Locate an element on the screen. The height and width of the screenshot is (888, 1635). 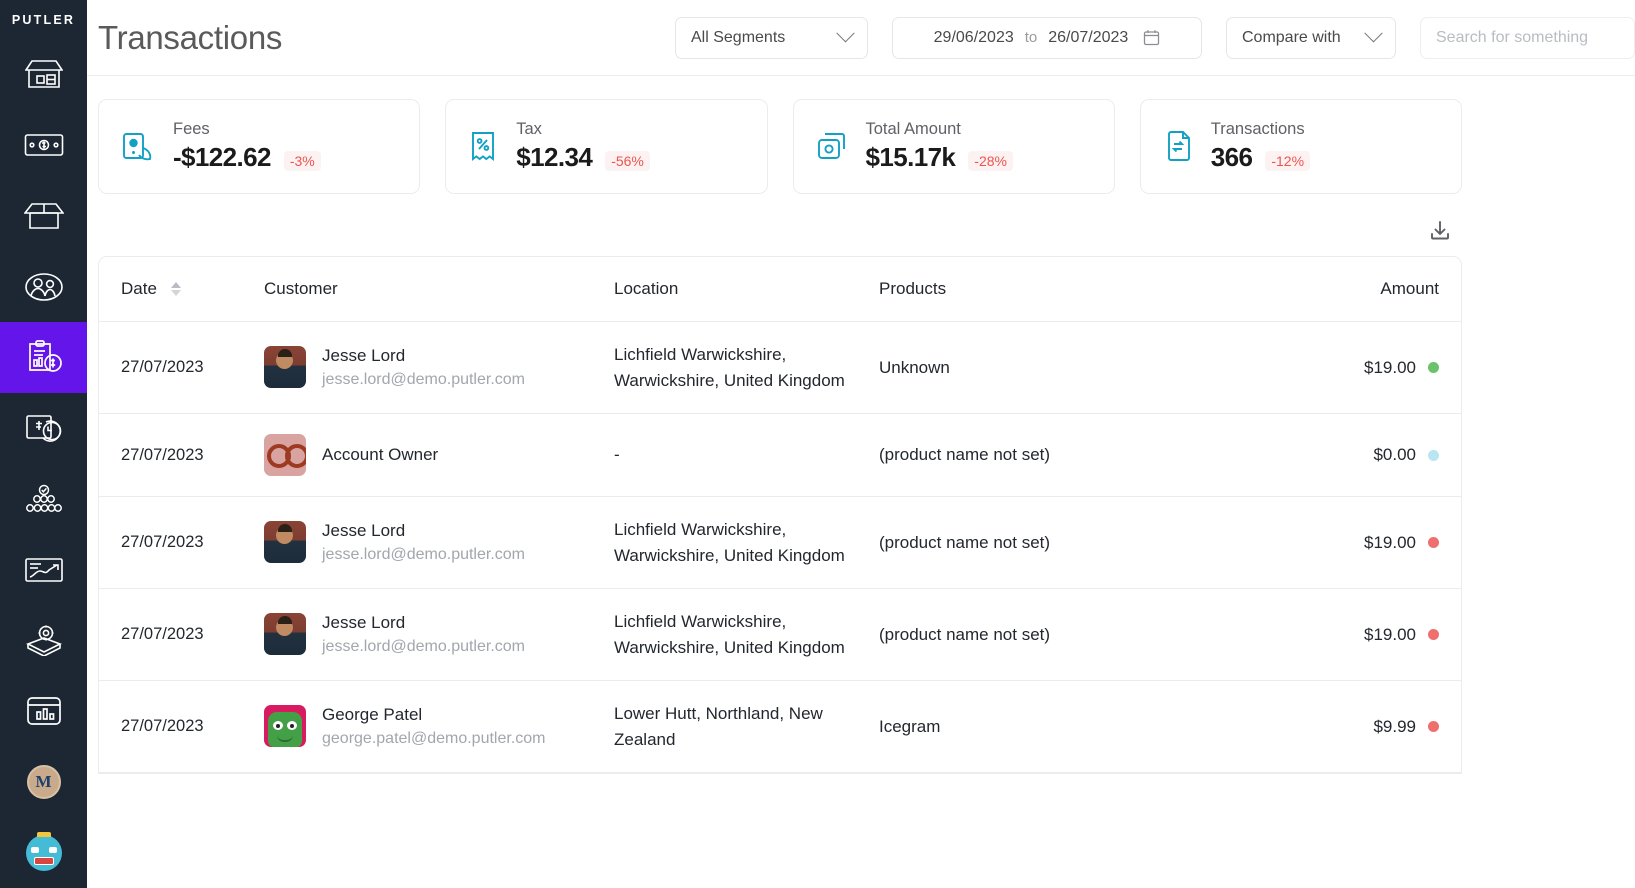
sidebar-item-products is located at coordinates (43, 216).